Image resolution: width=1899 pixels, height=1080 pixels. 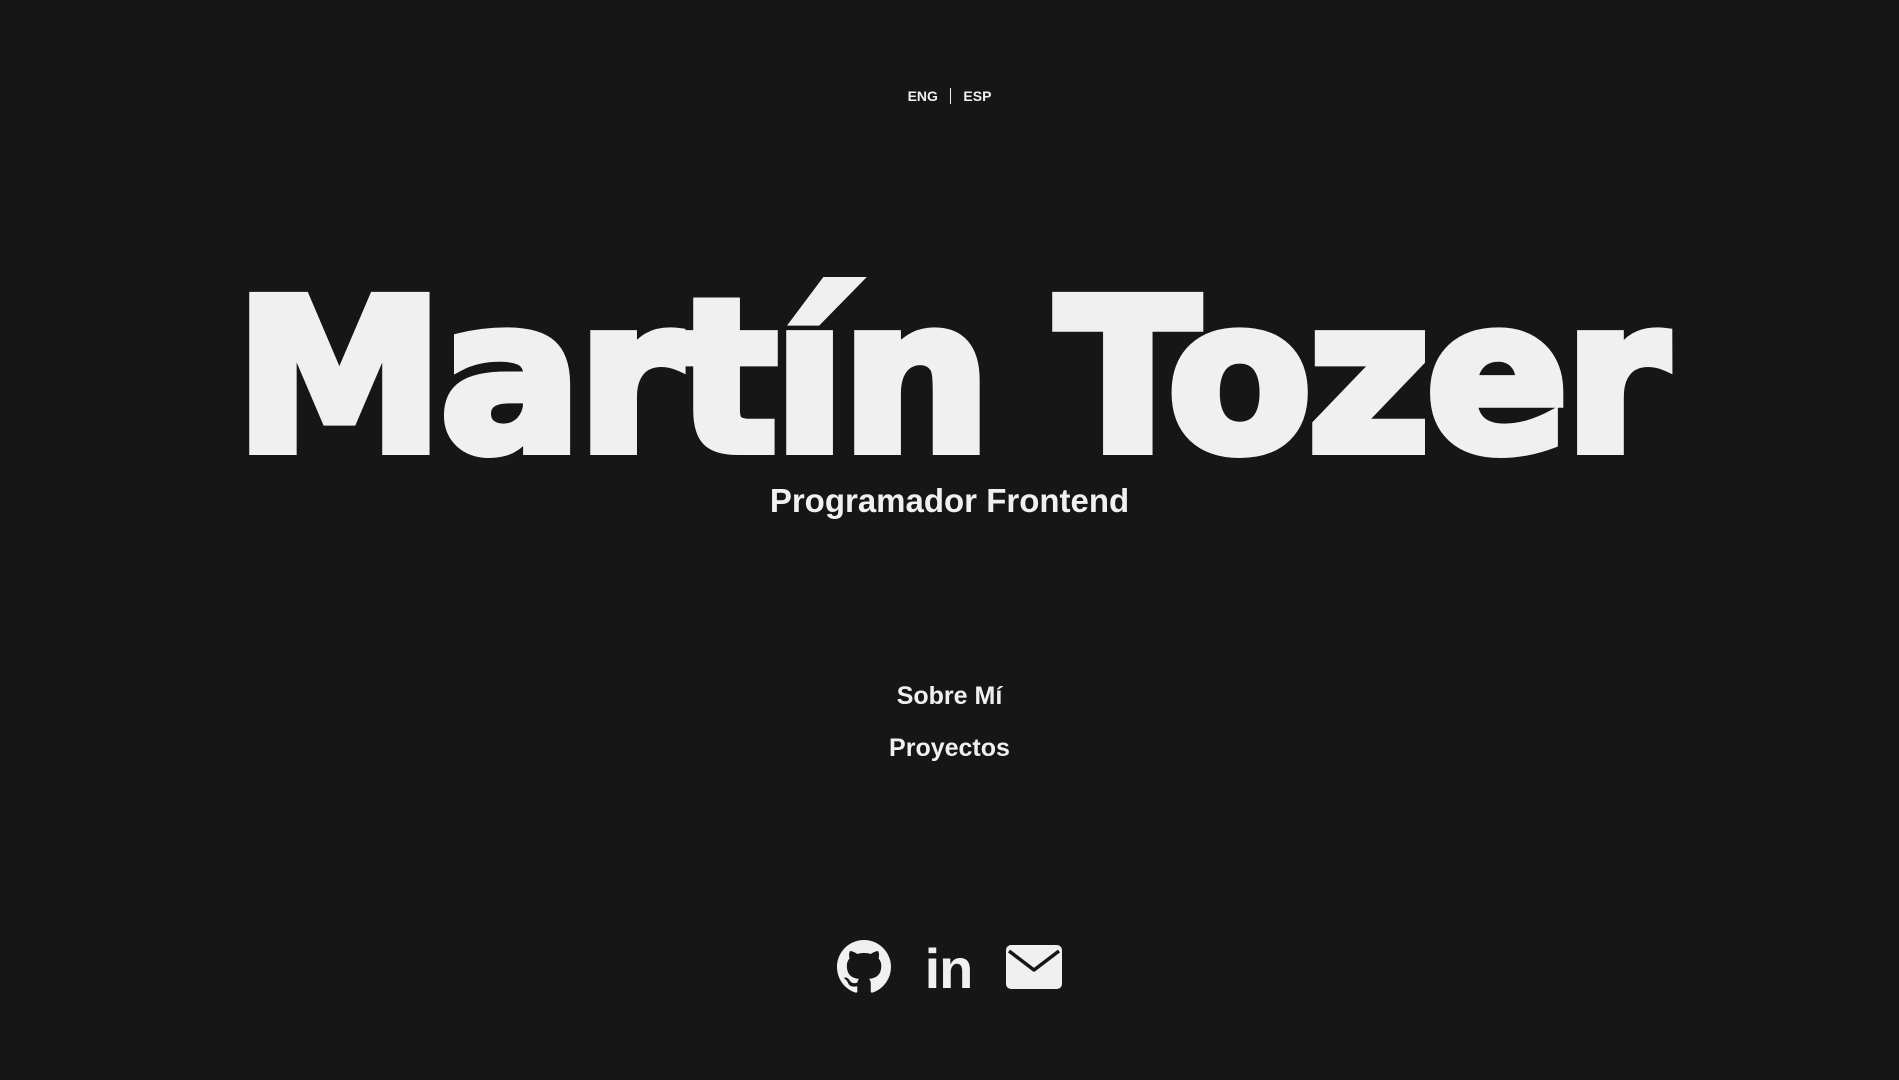 What do you see at coordinates (949, 748) in the screenshot?
I see `nav-link-projects: Proyectos` at bounding box center [949, 748].